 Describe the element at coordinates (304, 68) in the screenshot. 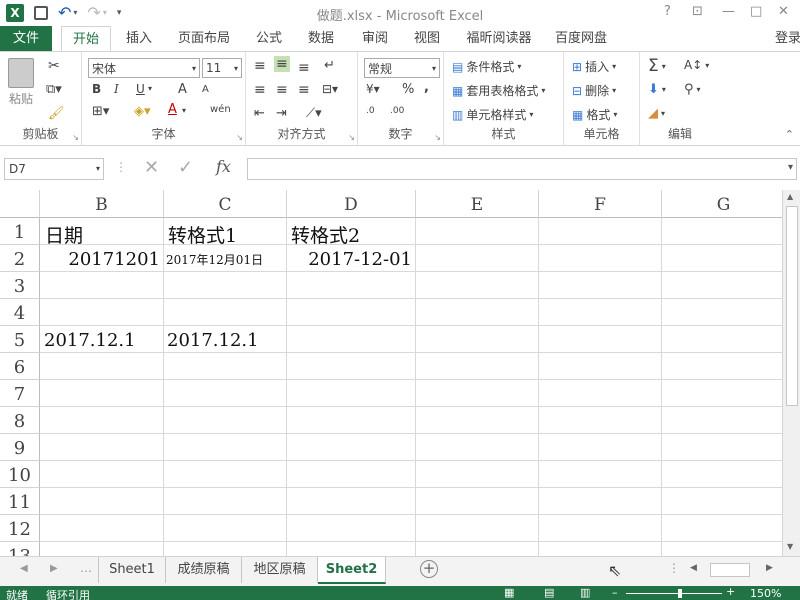

I see `align-bottom-icon: ≡` at that location.